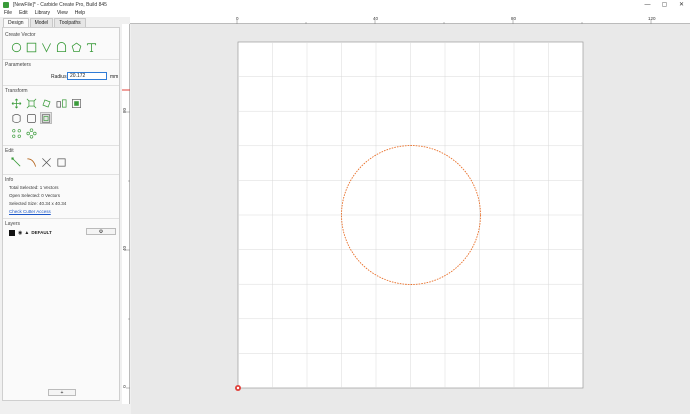  Describe the element at coordinates (59, 77) in the screenshot. I see `radius-label: Radius:` at that location.